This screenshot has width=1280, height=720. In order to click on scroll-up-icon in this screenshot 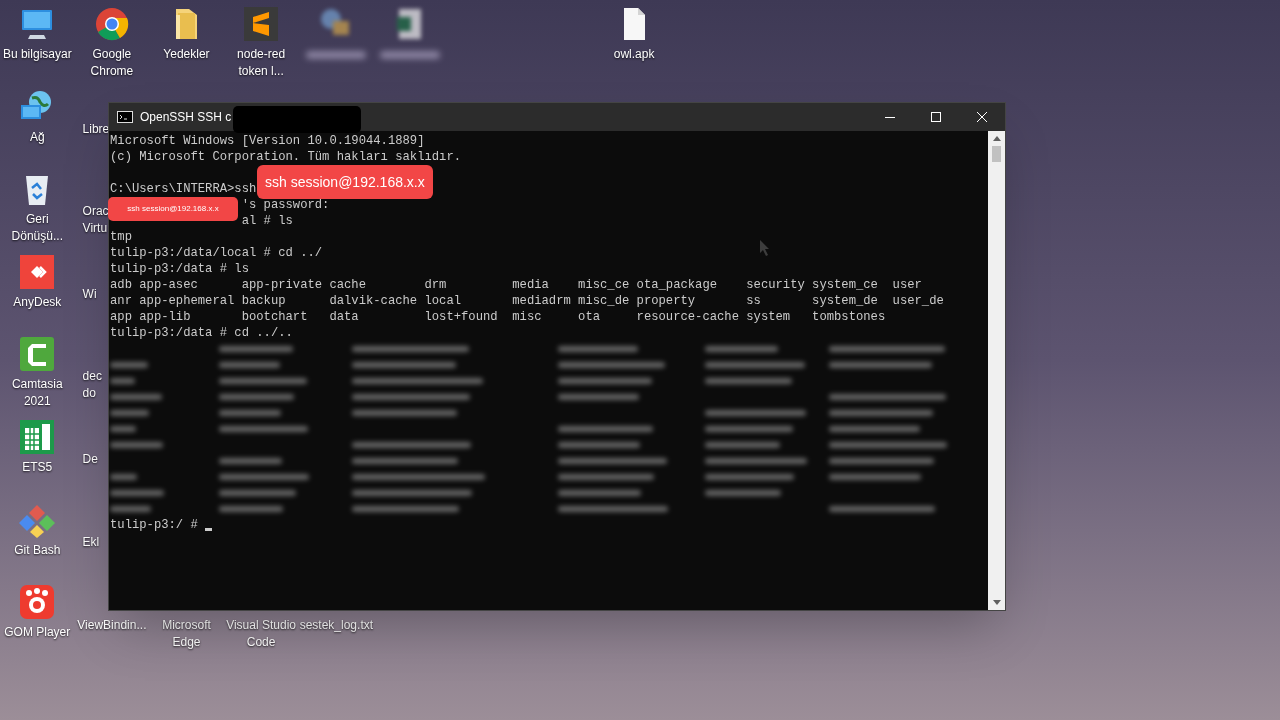, I will do `click(996, 138)`.